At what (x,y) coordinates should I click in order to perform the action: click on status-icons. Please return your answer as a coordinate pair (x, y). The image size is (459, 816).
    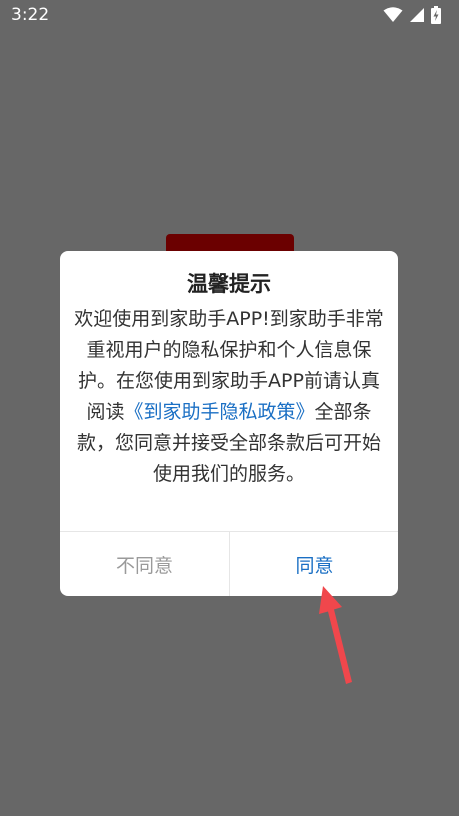
    Looking at the image, I should click on (412, 15).